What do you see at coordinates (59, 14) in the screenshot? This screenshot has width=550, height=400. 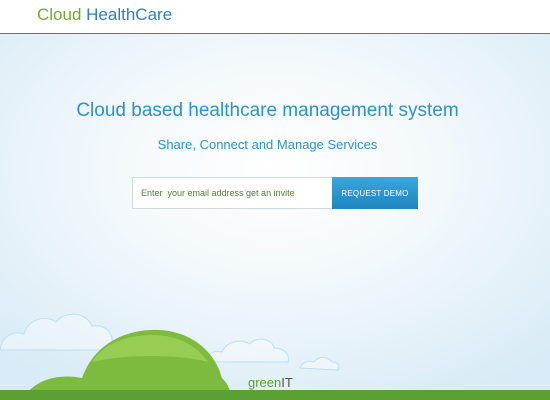 I see `logo-word-cloud: Cloud` at bounding box center [59, 14].